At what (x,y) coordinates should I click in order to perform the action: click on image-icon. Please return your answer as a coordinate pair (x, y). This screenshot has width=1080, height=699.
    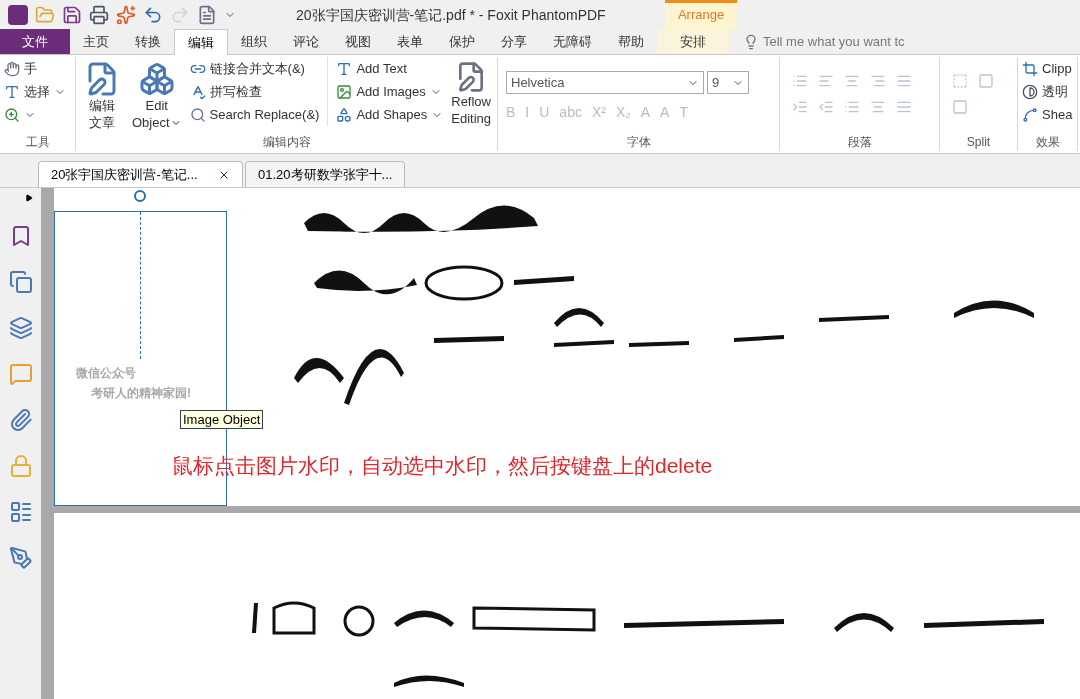
    Looking at the image, I should click on (344, 91).